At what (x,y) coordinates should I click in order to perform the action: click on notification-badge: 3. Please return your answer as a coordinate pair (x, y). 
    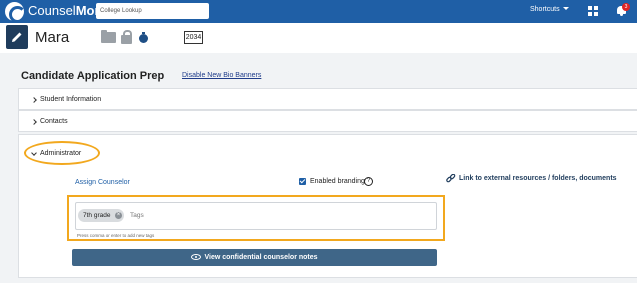
    Looking at the image, I should click on (626, 7).